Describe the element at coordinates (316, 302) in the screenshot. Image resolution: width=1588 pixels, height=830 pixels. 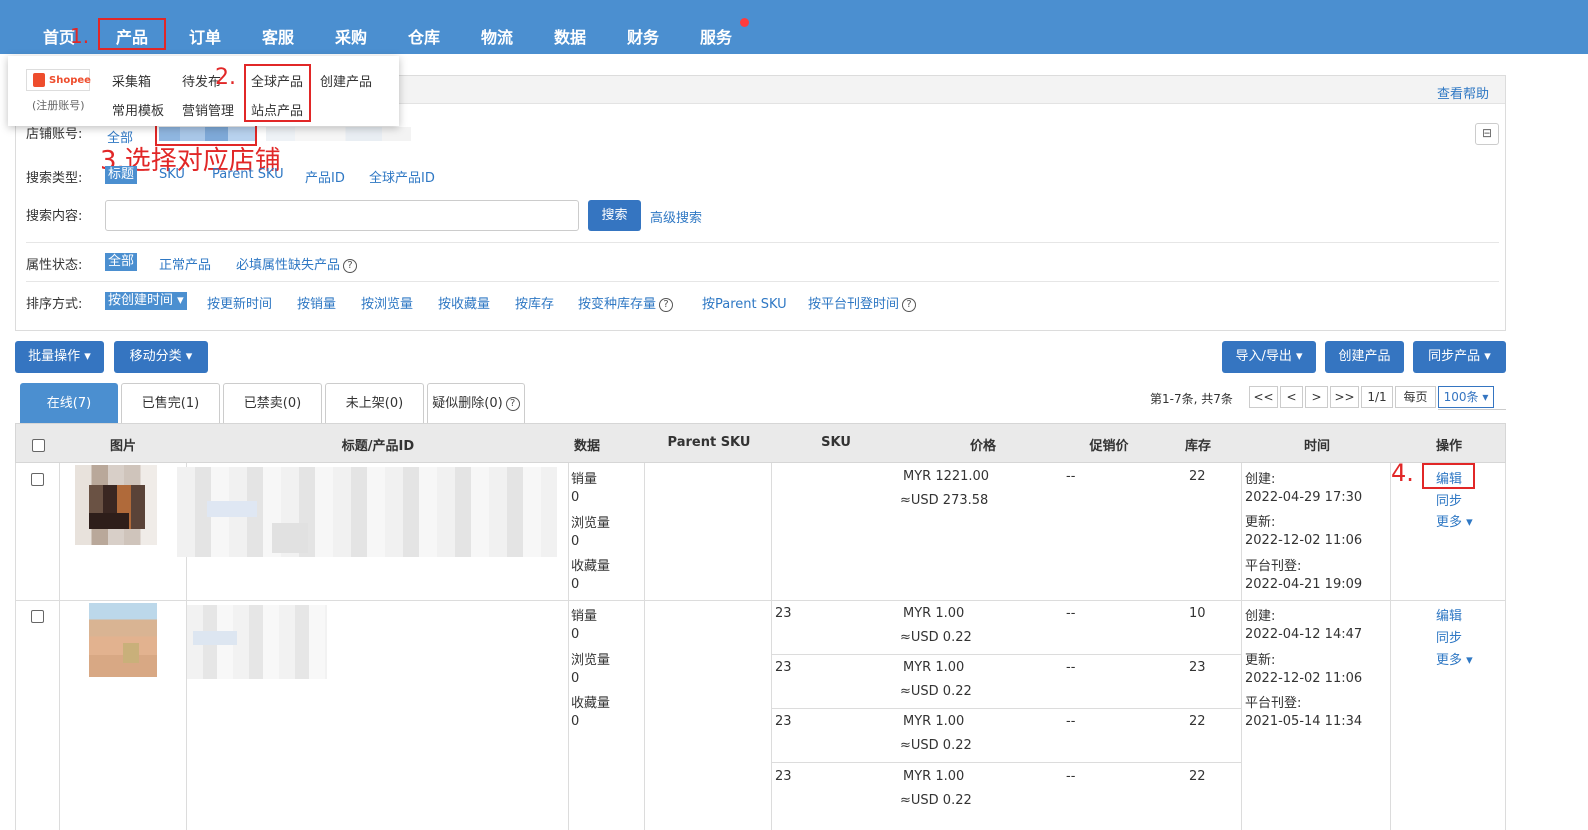
I see `sort-by-sales: 按销量` at that location.